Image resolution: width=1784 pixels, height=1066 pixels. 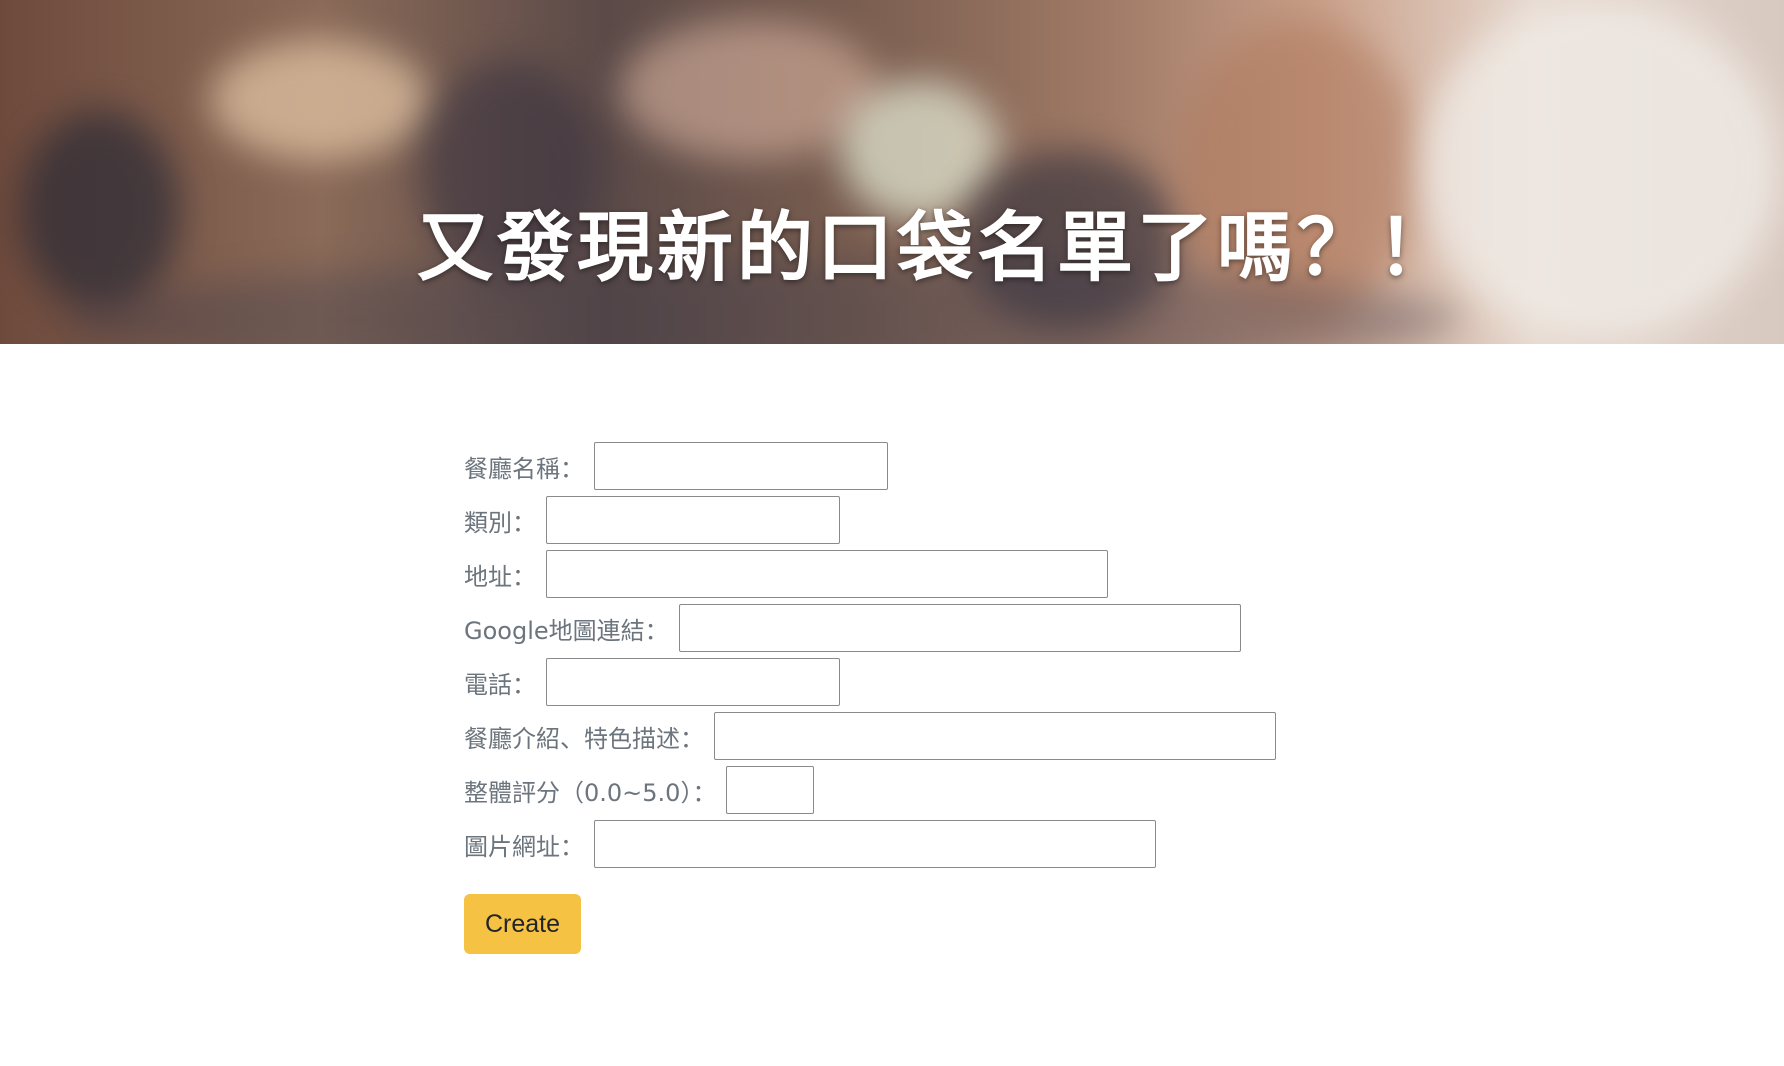 I want to click on google-map-label: Google地圖連結：, so click(x=566, y=630).